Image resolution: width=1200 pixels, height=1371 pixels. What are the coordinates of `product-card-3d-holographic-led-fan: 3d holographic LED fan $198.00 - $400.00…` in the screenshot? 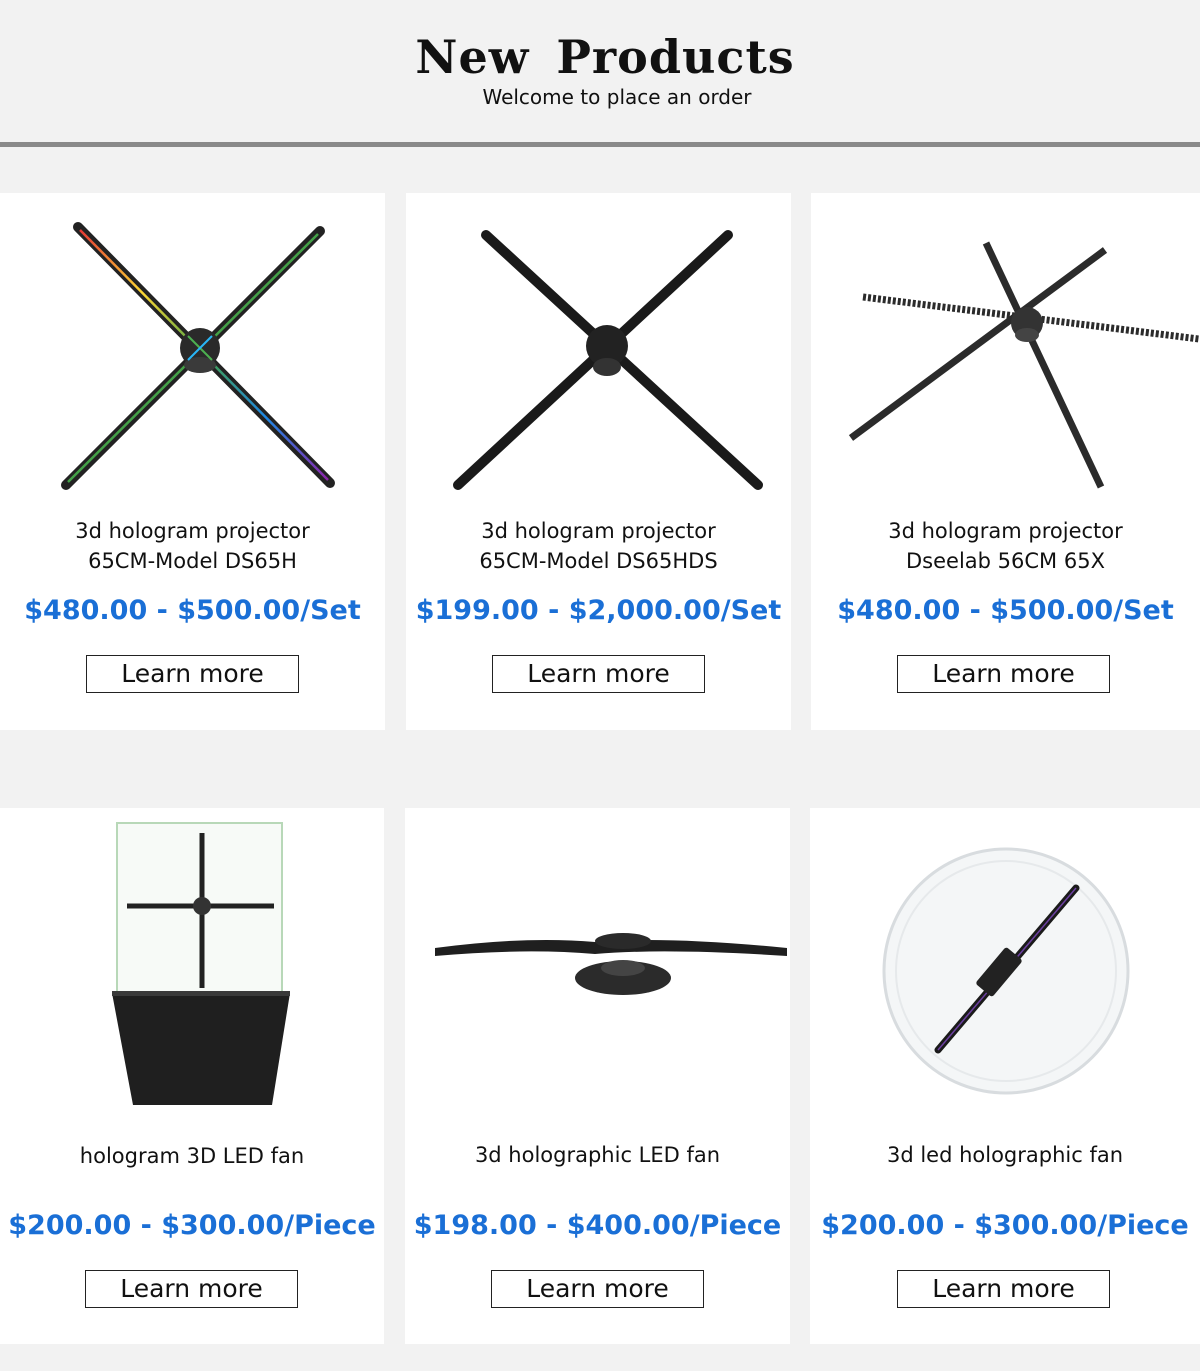 It's located at (597, 1076).